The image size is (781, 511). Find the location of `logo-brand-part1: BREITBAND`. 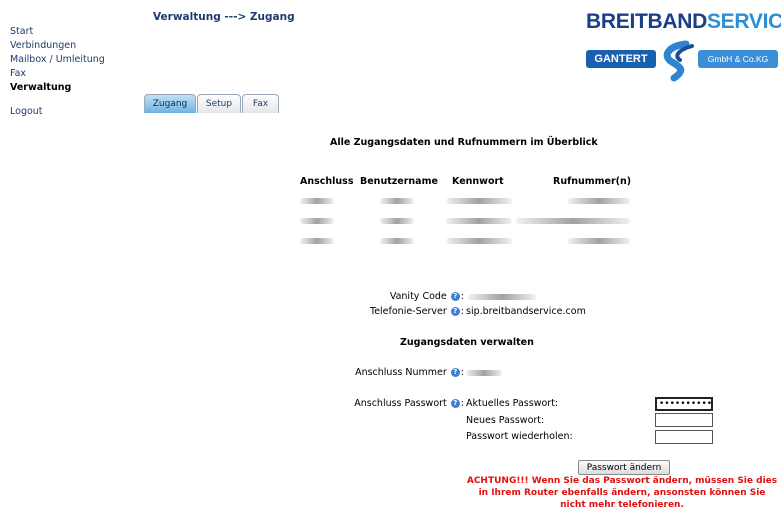

logo-brand-part1: BREITBAND is located at coordinates (646, 21).